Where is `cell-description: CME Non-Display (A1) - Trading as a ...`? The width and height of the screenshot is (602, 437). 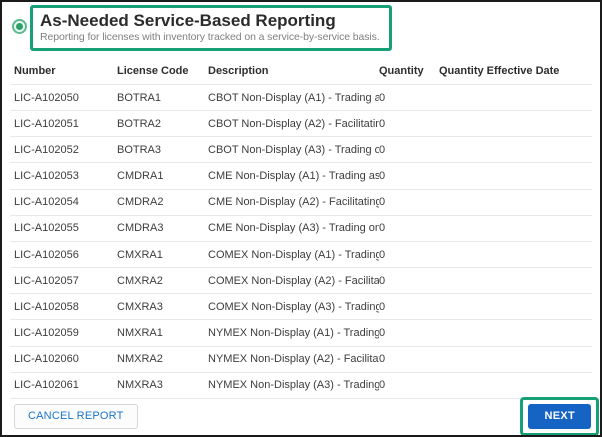
cell-description: CME Non-Display (A1) - Trading as a ... is located at coordinates (293, 176).